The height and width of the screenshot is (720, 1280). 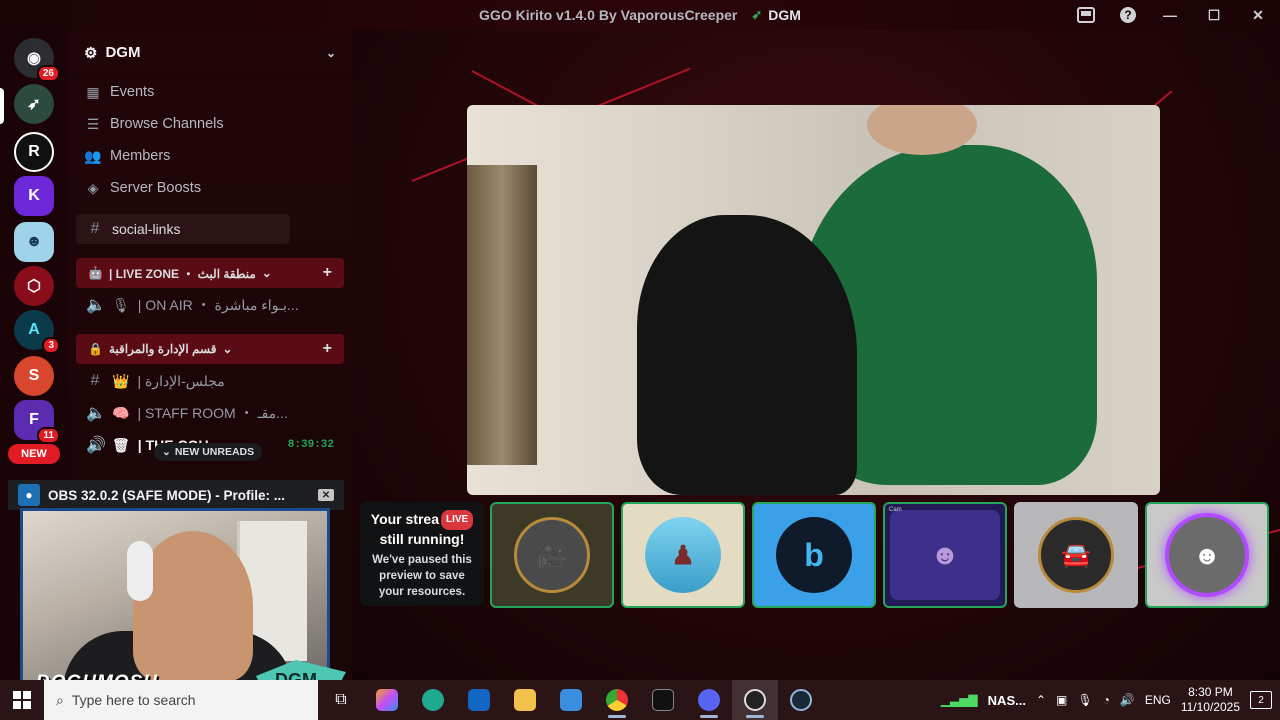 I want to click on server-title: DGM, so click(x=123, y=52).